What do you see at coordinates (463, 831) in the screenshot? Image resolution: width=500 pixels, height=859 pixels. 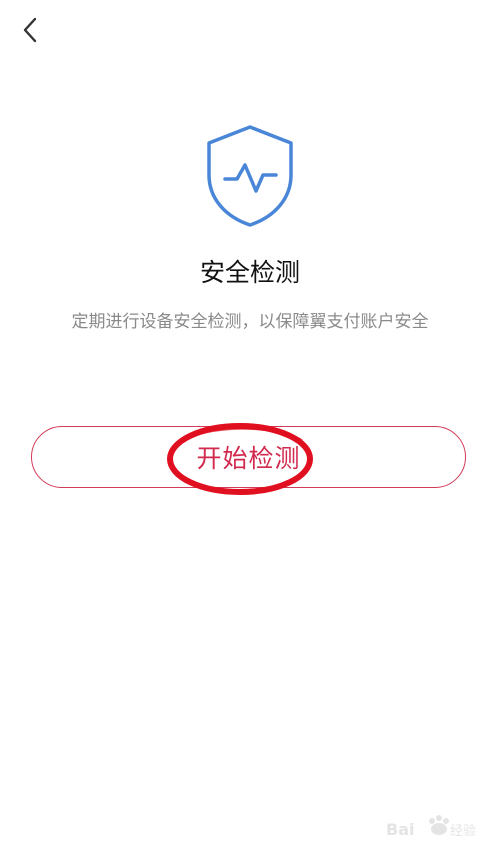 I see `svg-text: 经验` at bounding box center [463, 831].